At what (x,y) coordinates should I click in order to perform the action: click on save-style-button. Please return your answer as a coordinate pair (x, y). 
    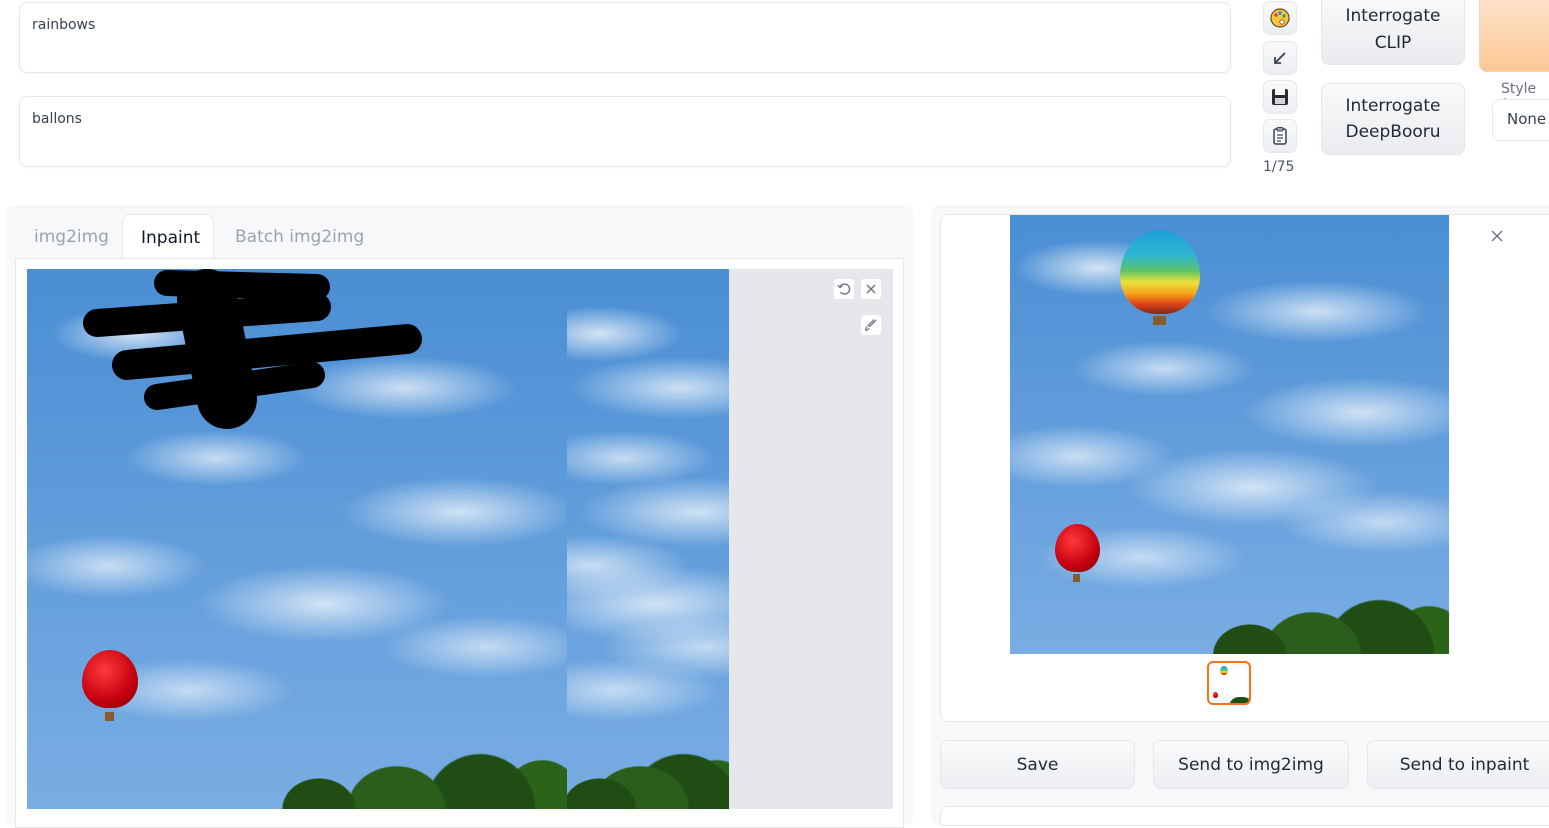
    Looking at the image, I should click on (1280, 97).